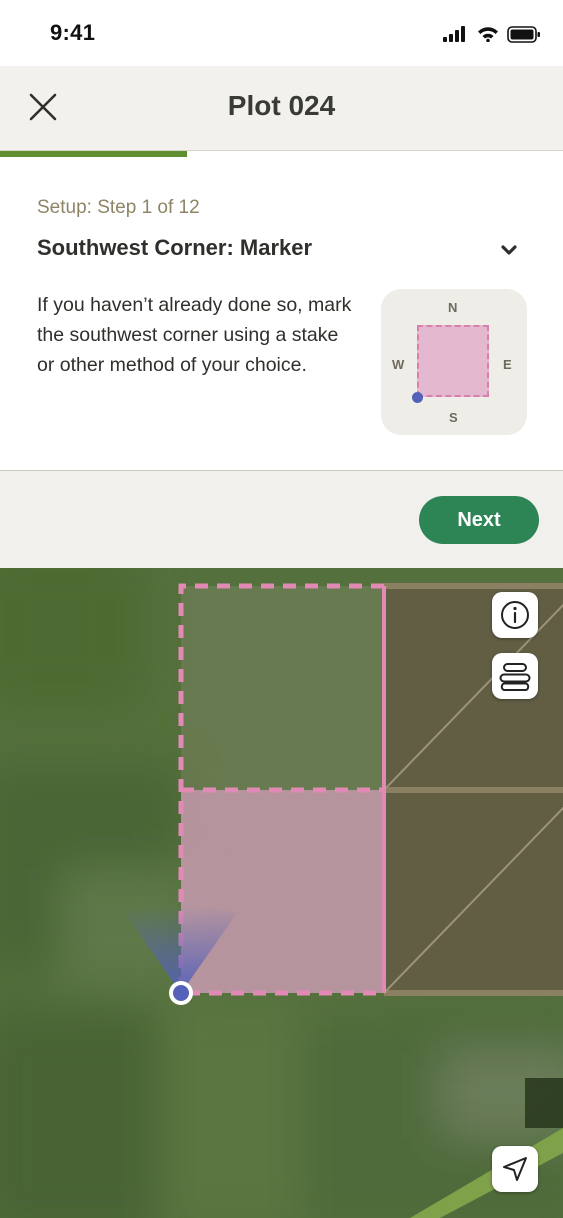 This screenshot has height=1218, width=563. I want to click on corner-marker-dot, so click(417, 397).